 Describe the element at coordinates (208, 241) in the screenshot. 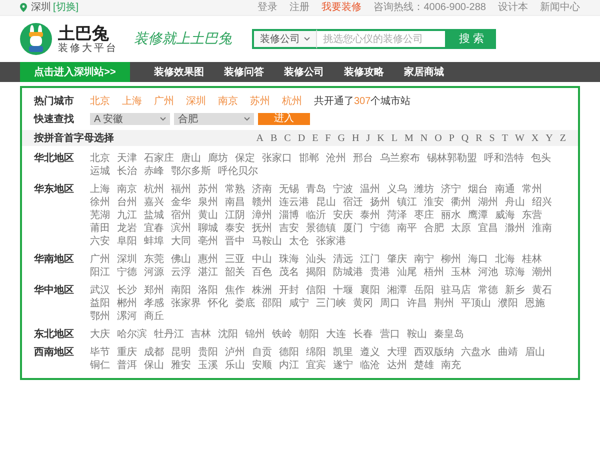

I see `city-link: 亳州` at that location.